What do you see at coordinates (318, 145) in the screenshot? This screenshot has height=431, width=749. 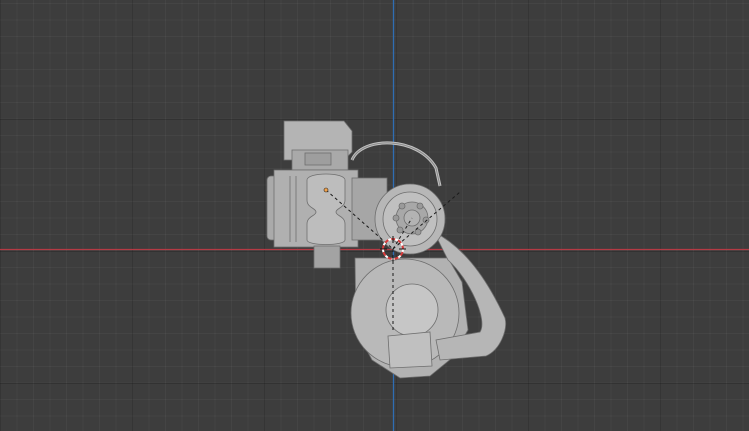 I see `top-housing` at bounding box center [318, 145].